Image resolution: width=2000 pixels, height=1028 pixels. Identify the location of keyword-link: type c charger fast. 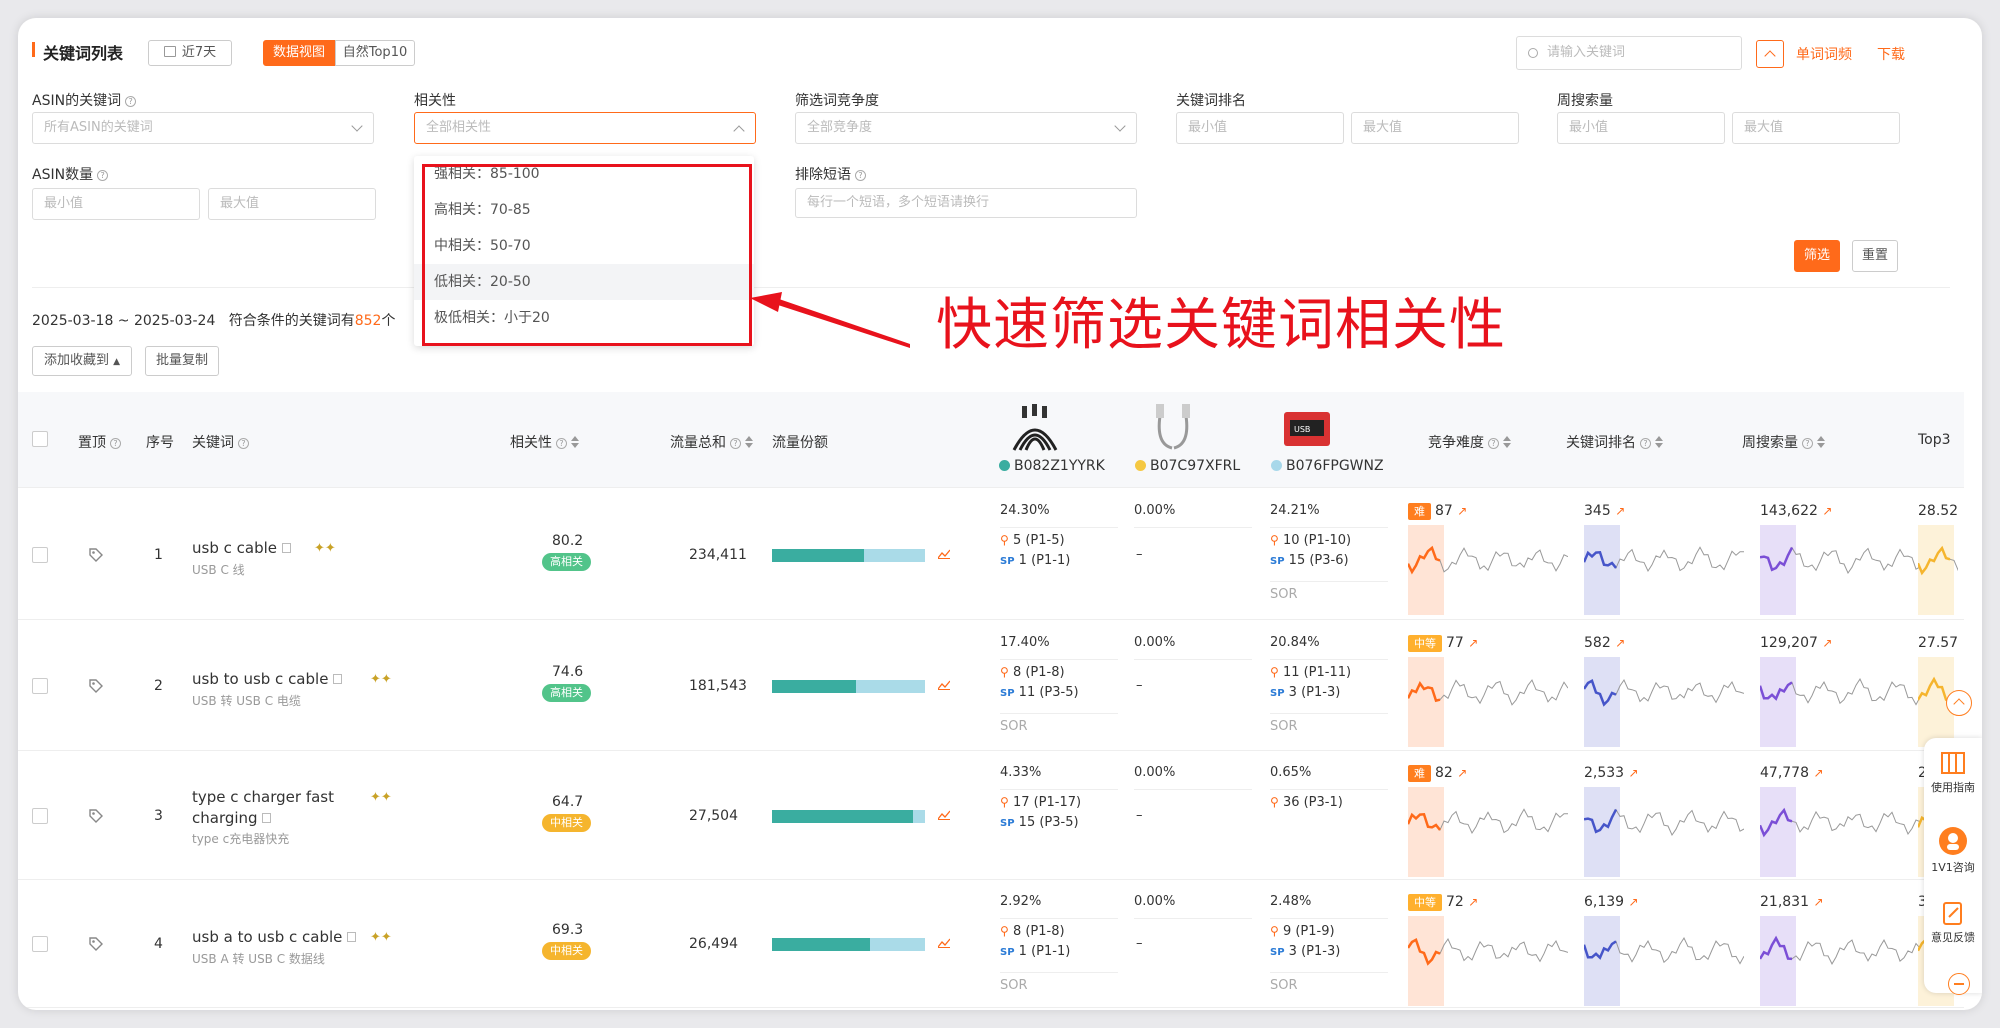
(263, 797).